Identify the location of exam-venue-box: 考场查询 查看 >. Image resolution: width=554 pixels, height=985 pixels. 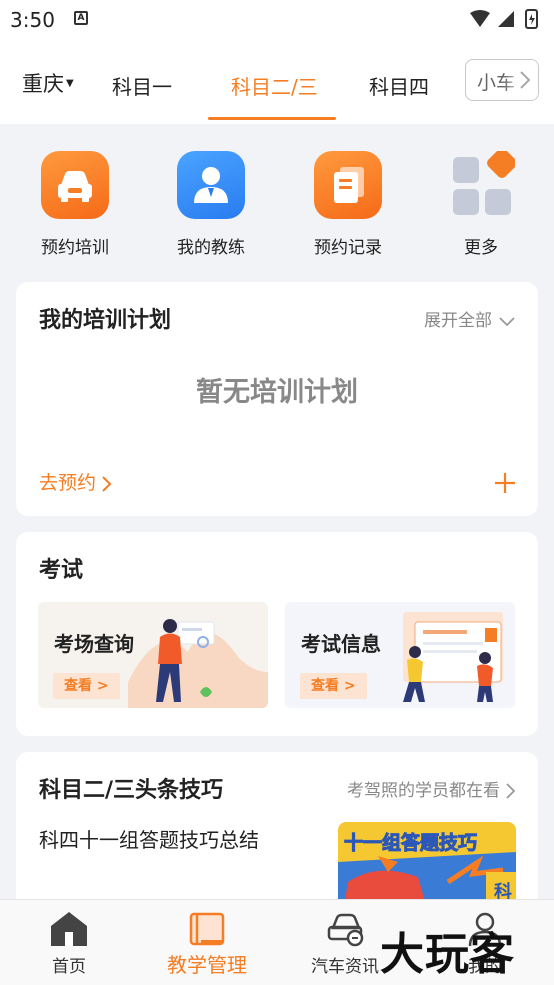
(153, 655).